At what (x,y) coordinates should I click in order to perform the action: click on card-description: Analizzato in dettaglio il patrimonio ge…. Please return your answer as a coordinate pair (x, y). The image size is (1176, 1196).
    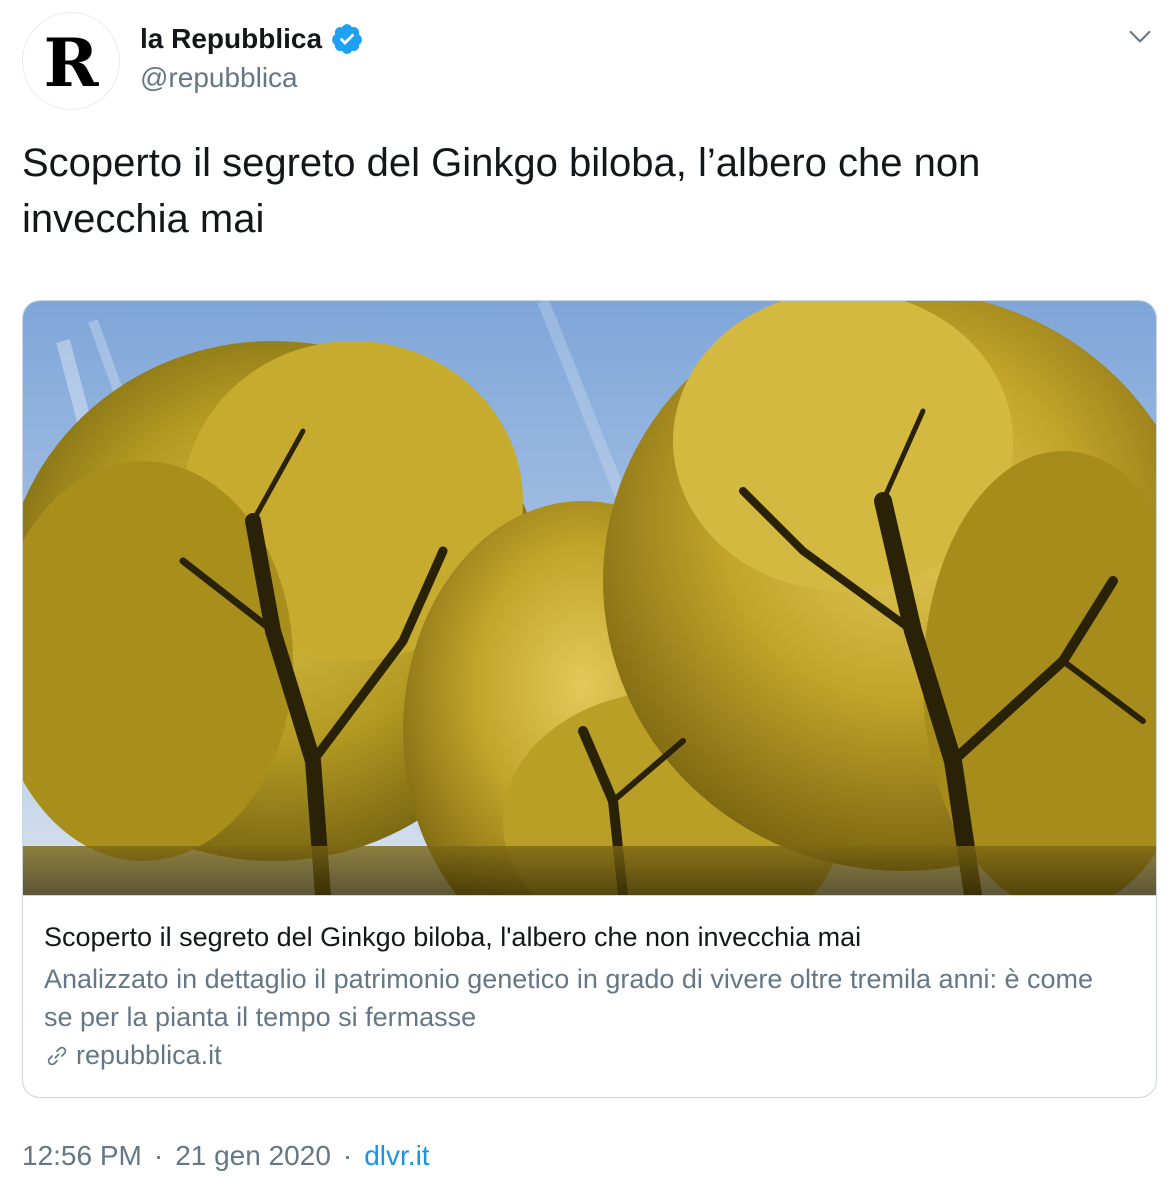
    Looking at the image, I should click on (569, 998).